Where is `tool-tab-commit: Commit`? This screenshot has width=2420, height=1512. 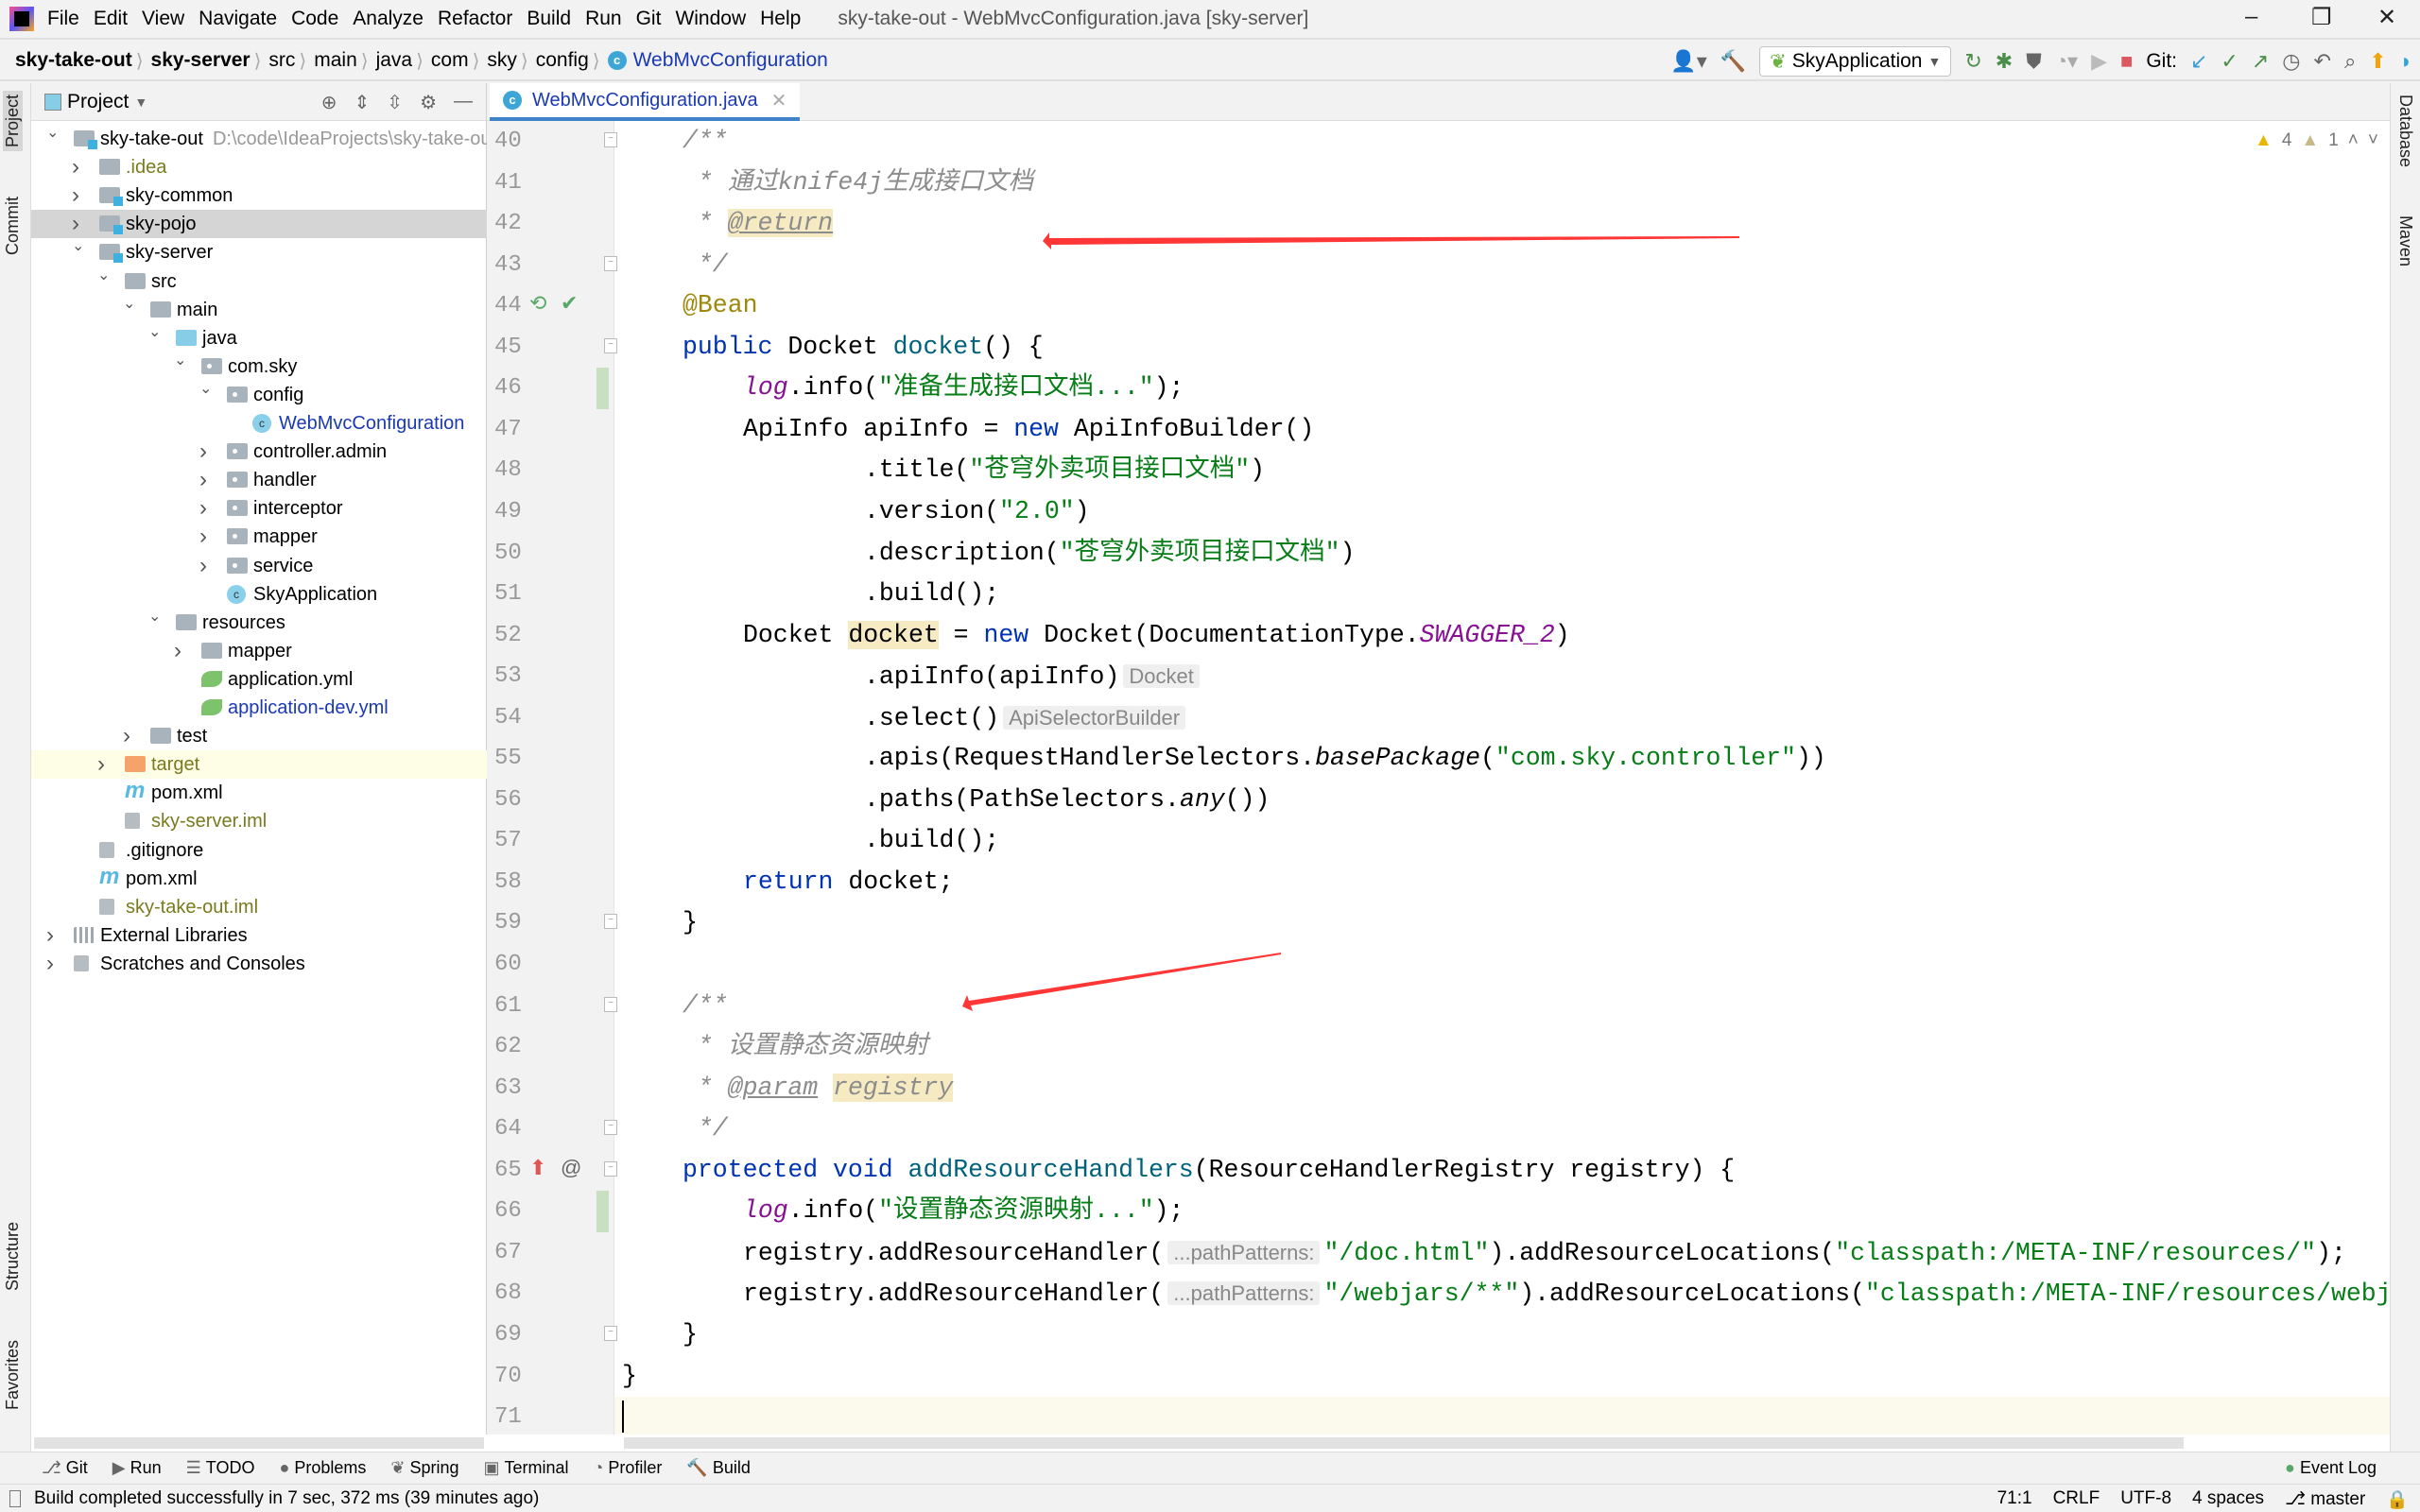 tool-tab-commit: Commit is located at coordinates (13, 226).